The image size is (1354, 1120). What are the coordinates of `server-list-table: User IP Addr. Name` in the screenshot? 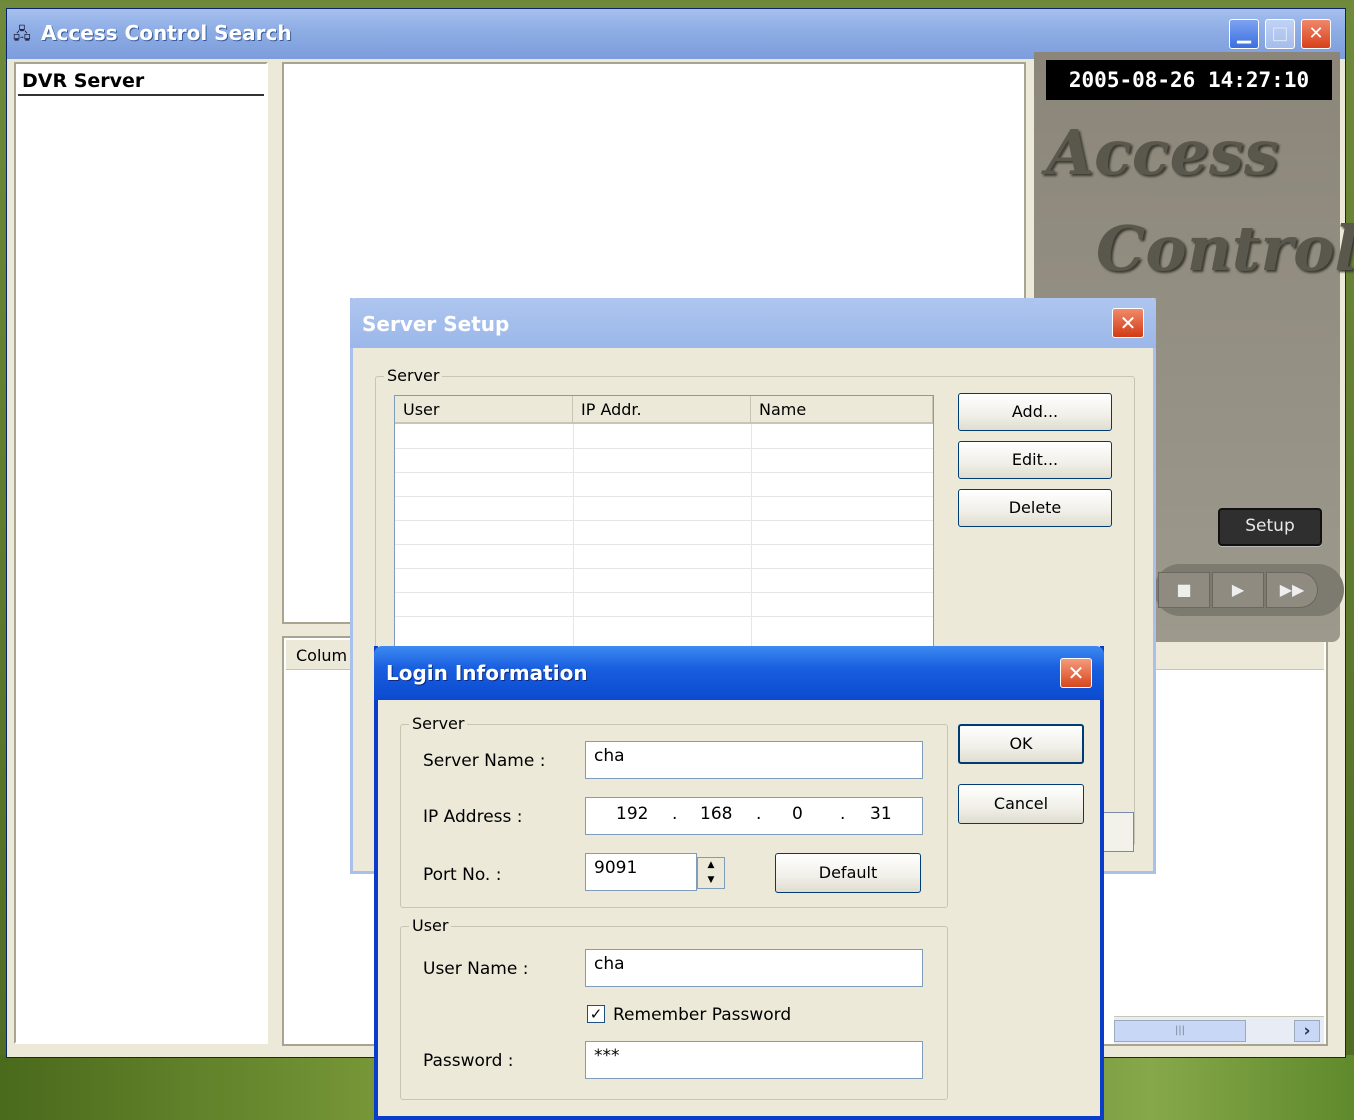 It's located at (664, 525).